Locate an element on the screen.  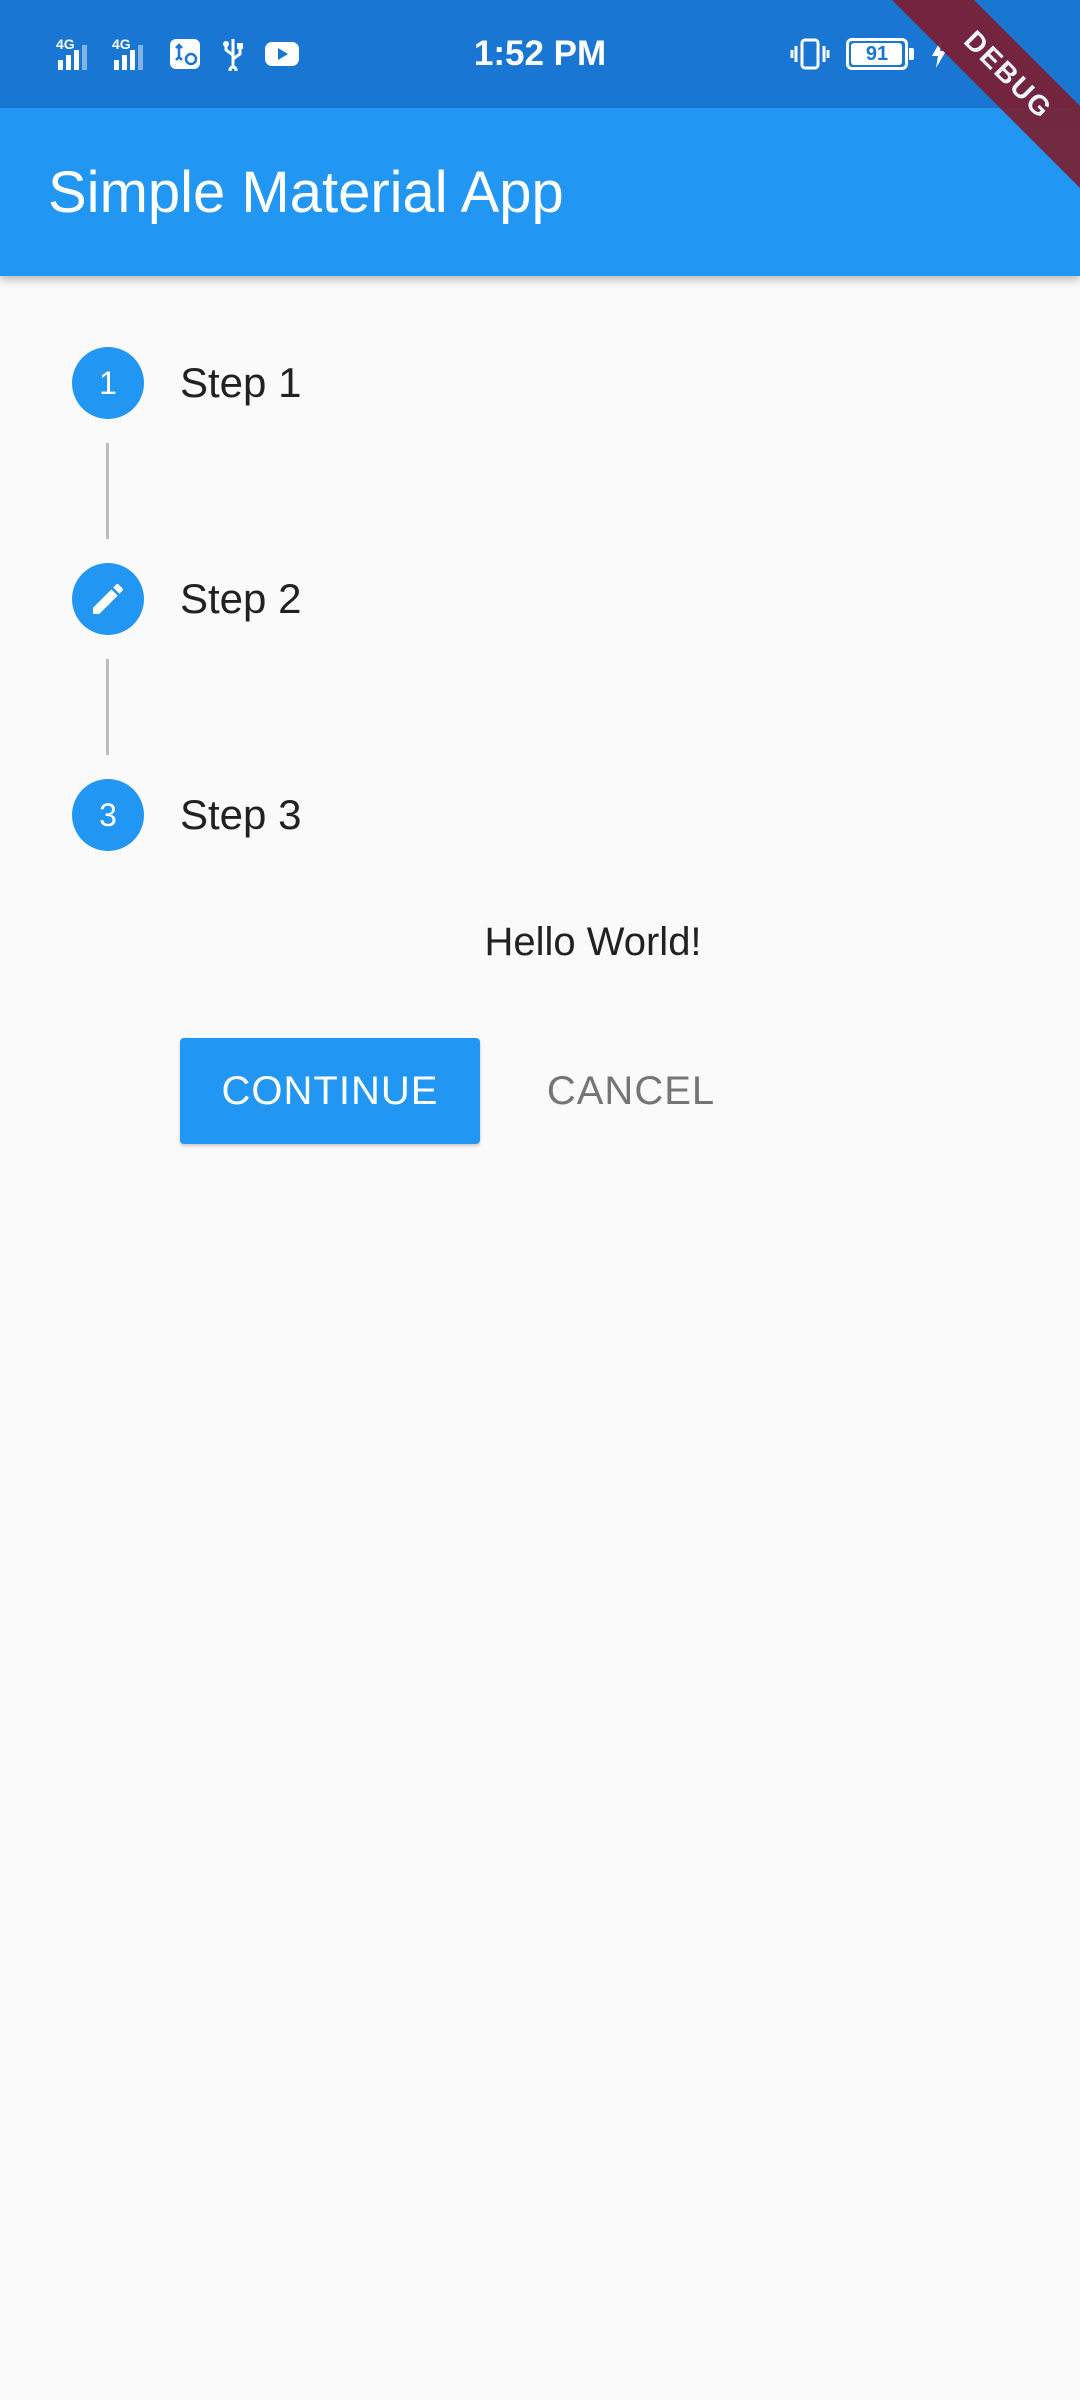
step-2-edit-indicator is located at coordinates (108, 599).